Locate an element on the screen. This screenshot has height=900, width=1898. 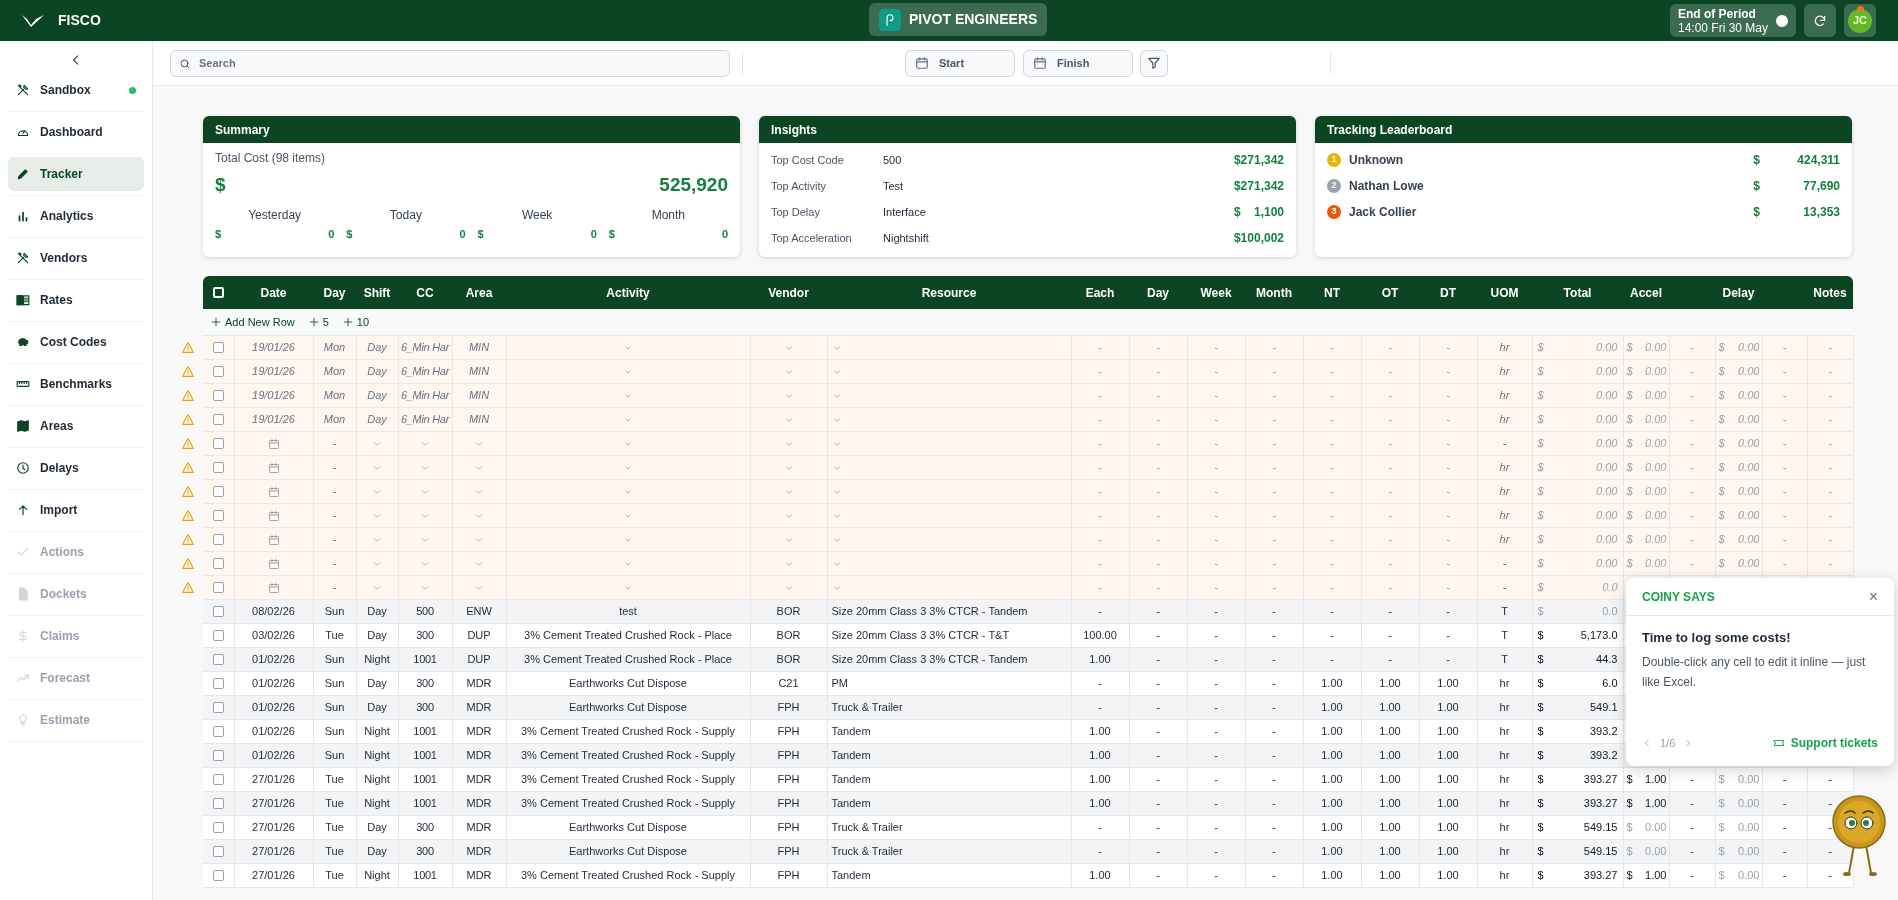
amount-text: 549.15 is located at coordinates (1600, 851).